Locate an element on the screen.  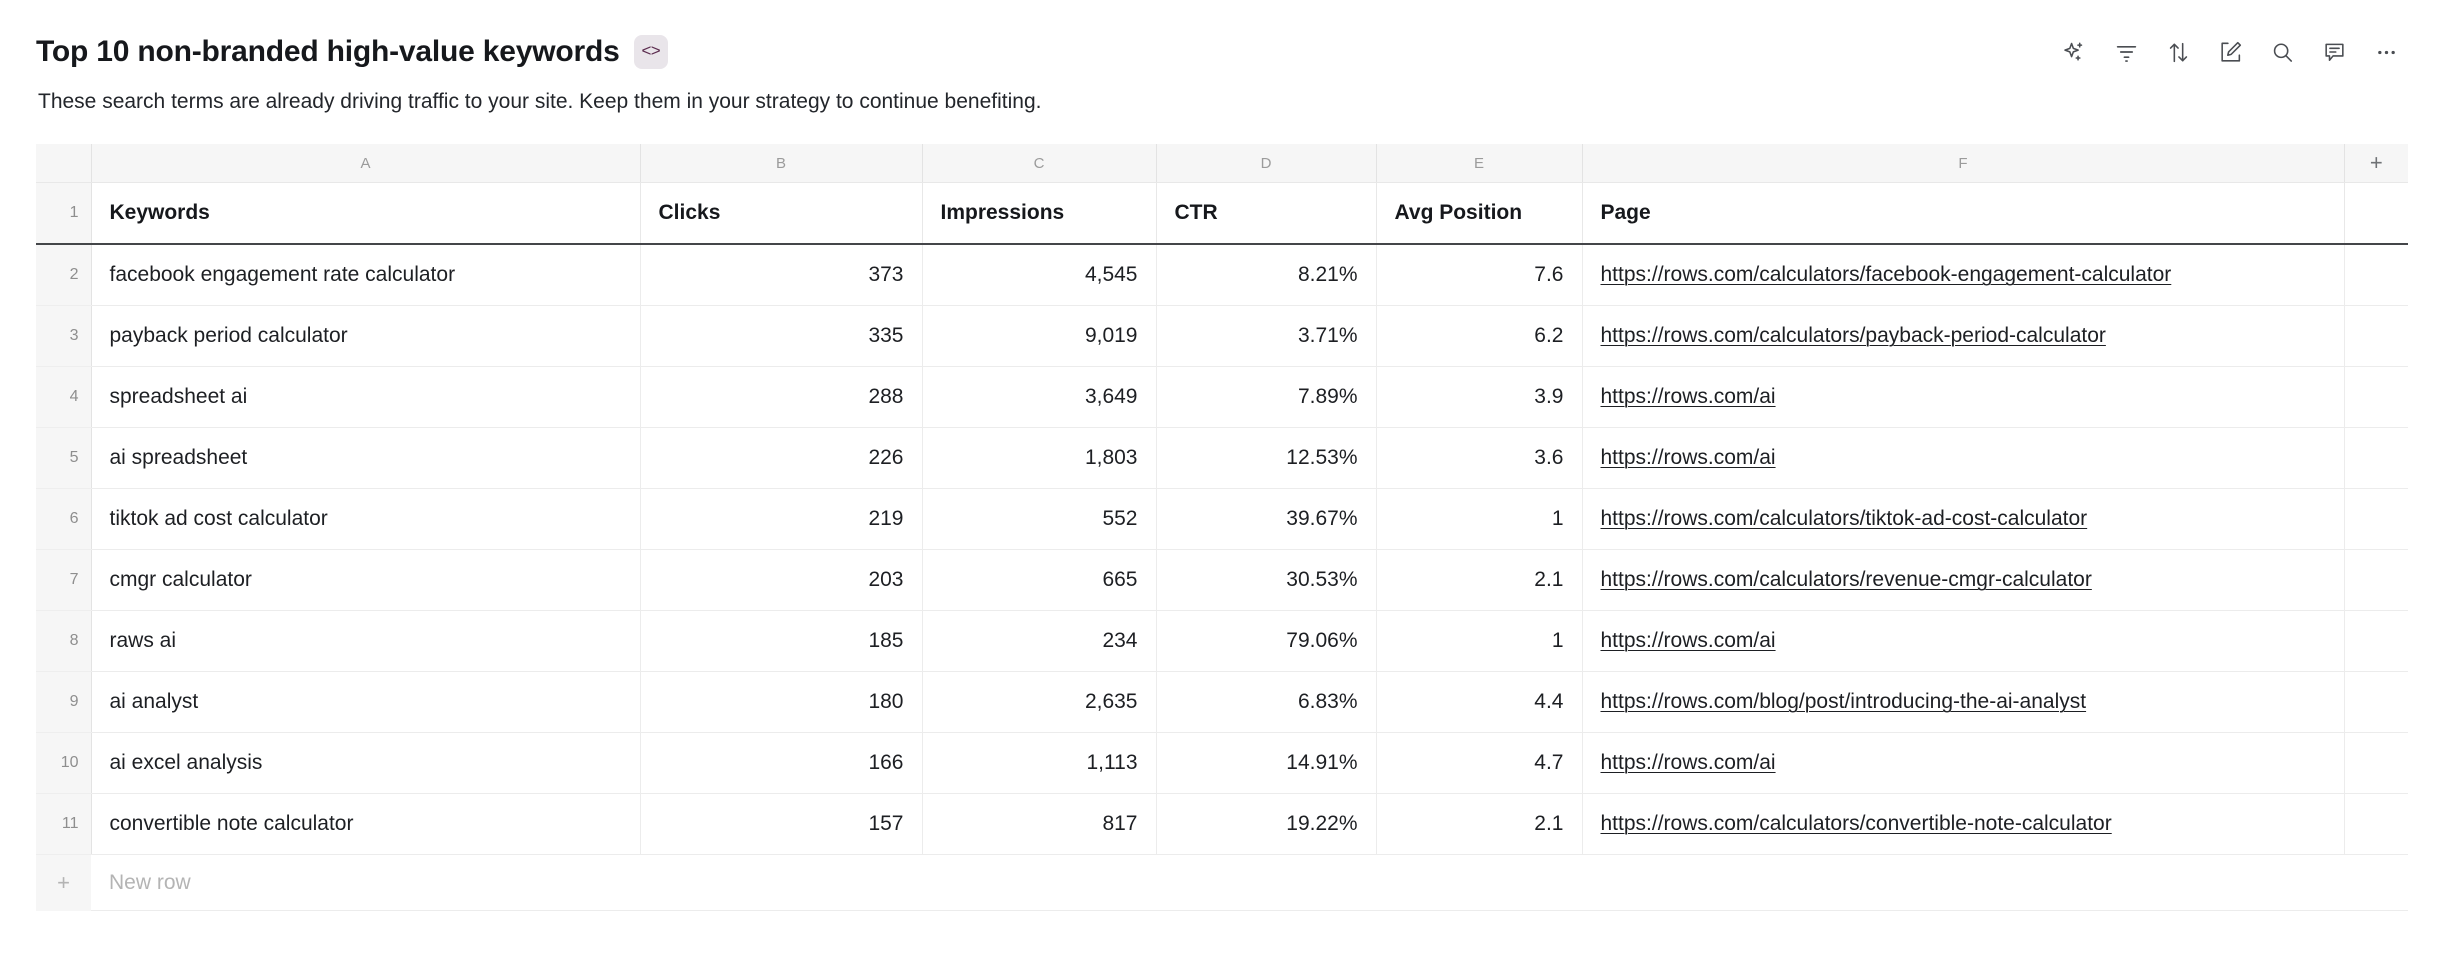
row-number: 8 is located at coordinates (64, 641).